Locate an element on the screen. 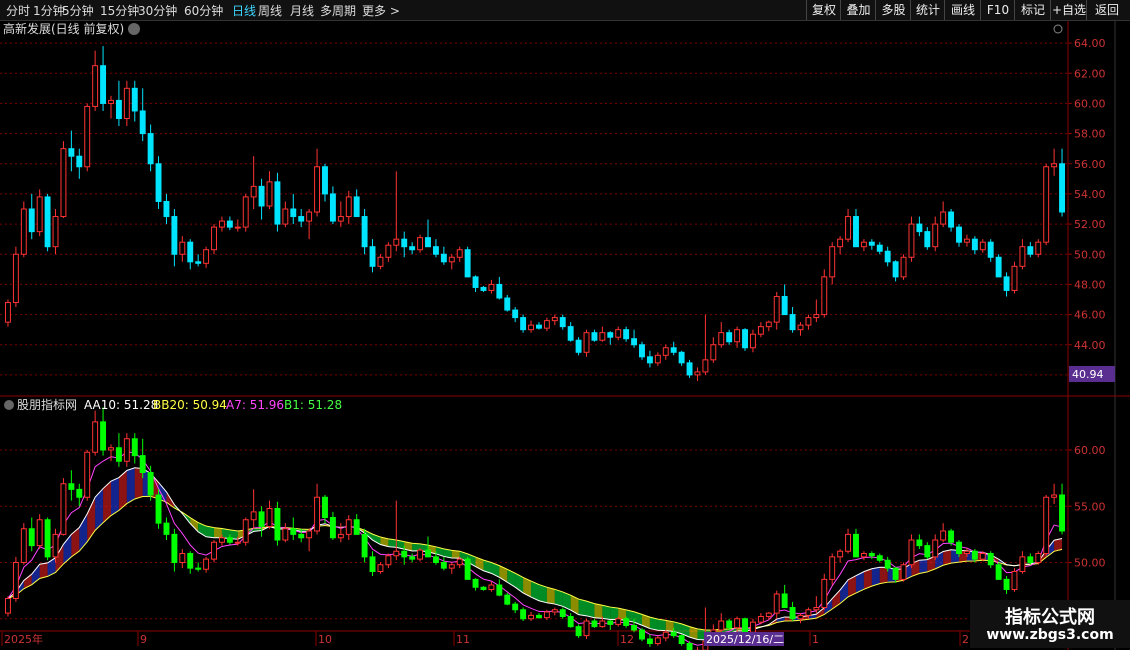 This screenshot has width=1130, height=650. indicator-name: 股朋指标网 is located at coordinates (47, 404).